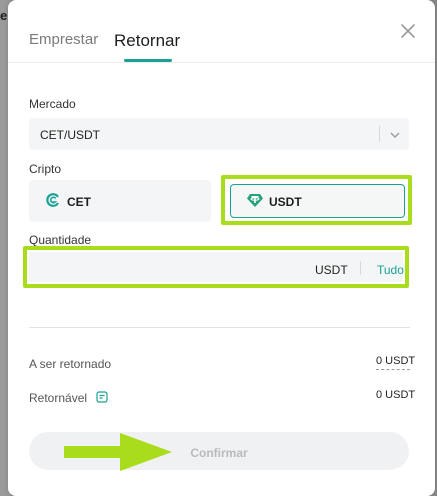 The height and width of the screenshot is (496, 437). I want to click on crypto-option-usdt: USDT, so click(317, 201).